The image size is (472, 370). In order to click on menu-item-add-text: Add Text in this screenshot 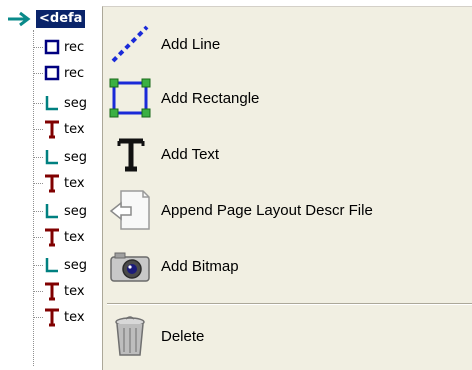, I will do `click(287, 154)`.